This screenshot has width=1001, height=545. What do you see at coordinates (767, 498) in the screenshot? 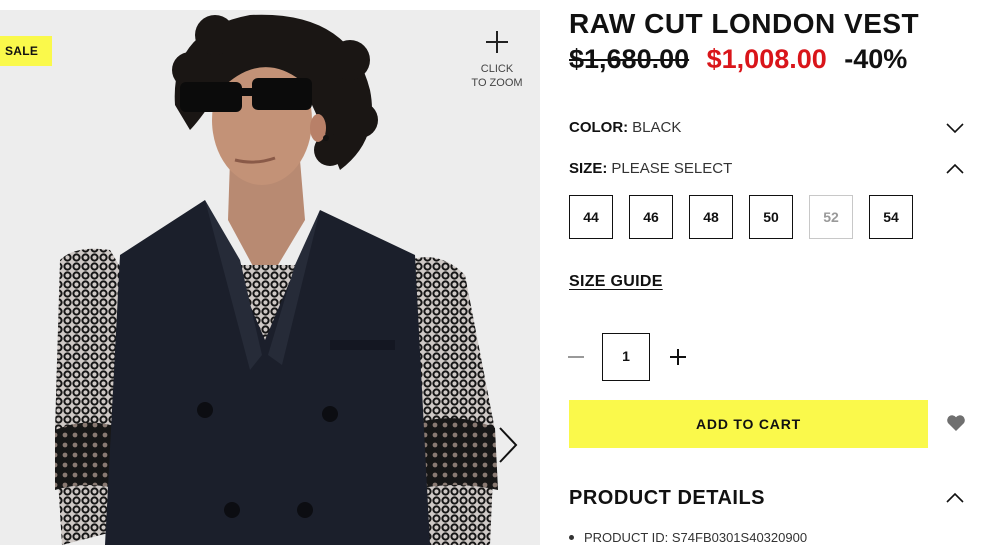
I see `product-details-toggle: PRODUCT DETAILS` at bounding box center [767, 498].